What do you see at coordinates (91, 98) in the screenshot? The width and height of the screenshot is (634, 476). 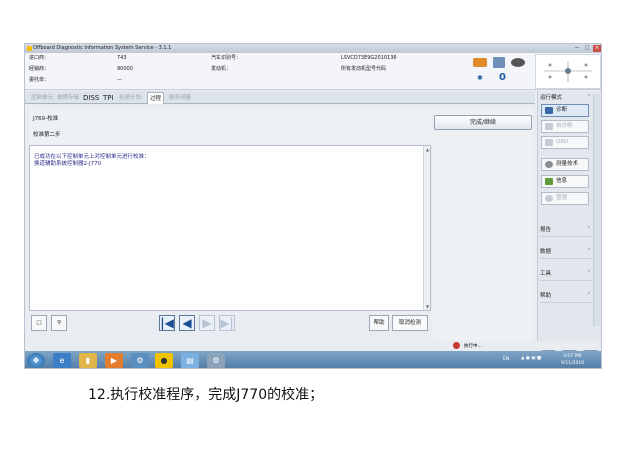 I see `tab-diss: DISS` at bounding box center [91, 98].